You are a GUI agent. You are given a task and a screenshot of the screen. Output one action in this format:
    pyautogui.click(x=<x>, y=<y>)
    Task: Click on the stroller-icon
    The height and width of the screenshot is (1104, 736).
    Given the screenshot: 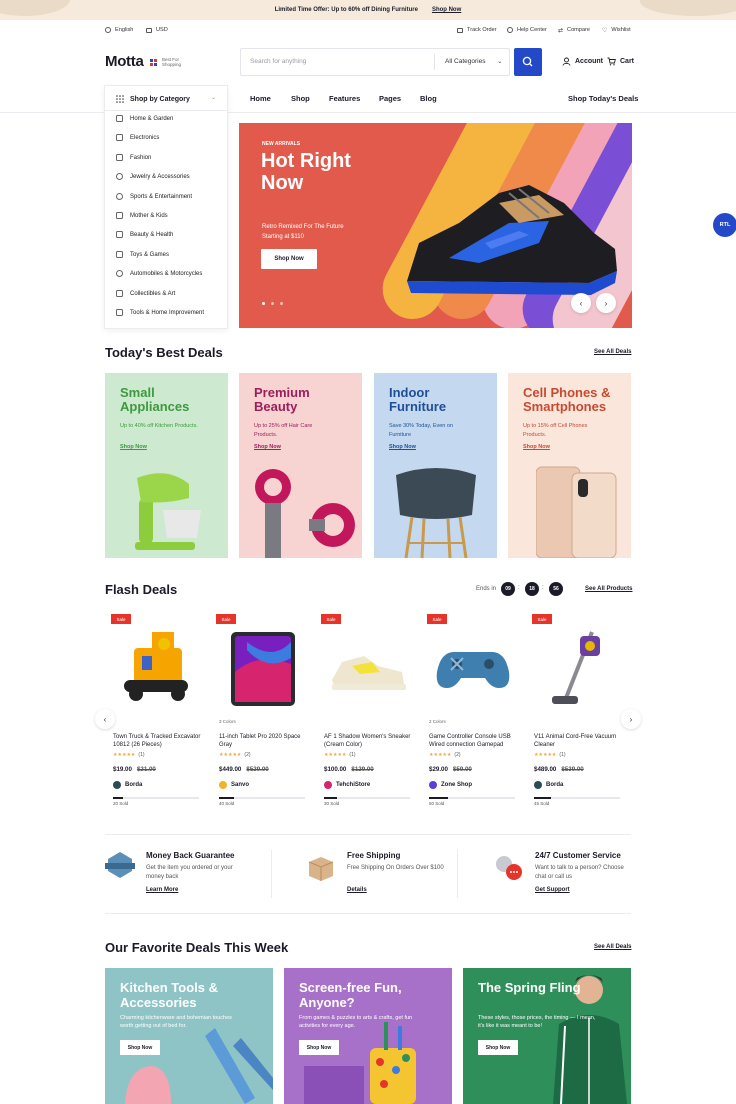 What is the action you would take?
    pyautogui.click(x=119, y=215)
    